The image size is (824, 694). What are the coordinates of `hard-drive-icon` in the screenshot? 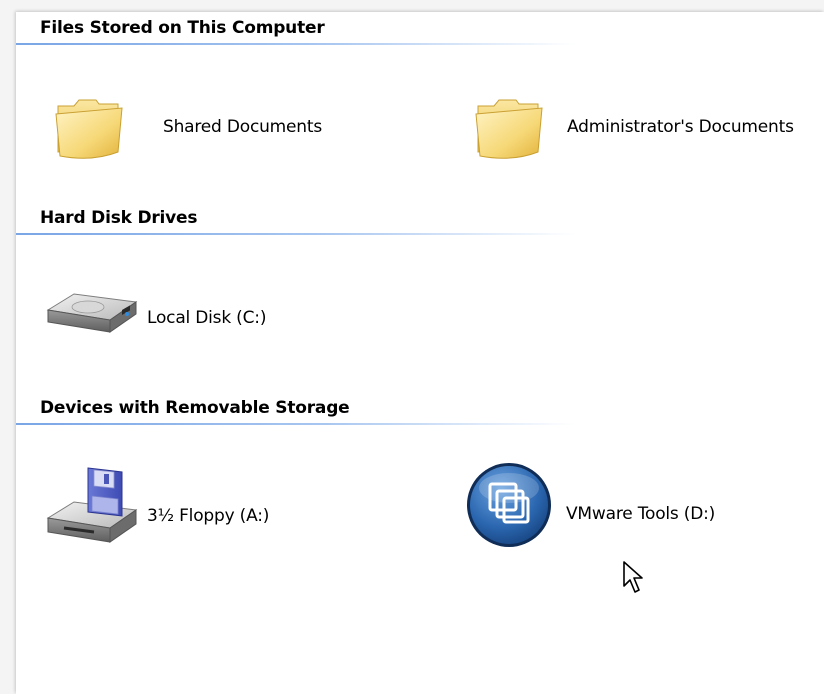 It's located at (92, 317).